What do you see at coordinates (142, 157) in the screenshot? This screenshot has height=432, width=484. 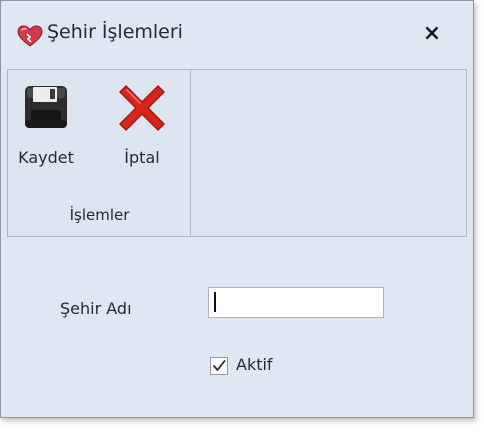 I see `cancel-button-label: İptal` at bounding box center [142, 157].